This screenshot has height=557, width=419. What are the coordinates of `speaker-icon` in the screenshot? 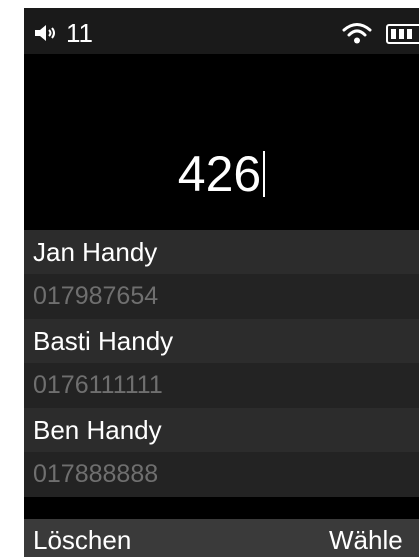 It's located at (45, 33).